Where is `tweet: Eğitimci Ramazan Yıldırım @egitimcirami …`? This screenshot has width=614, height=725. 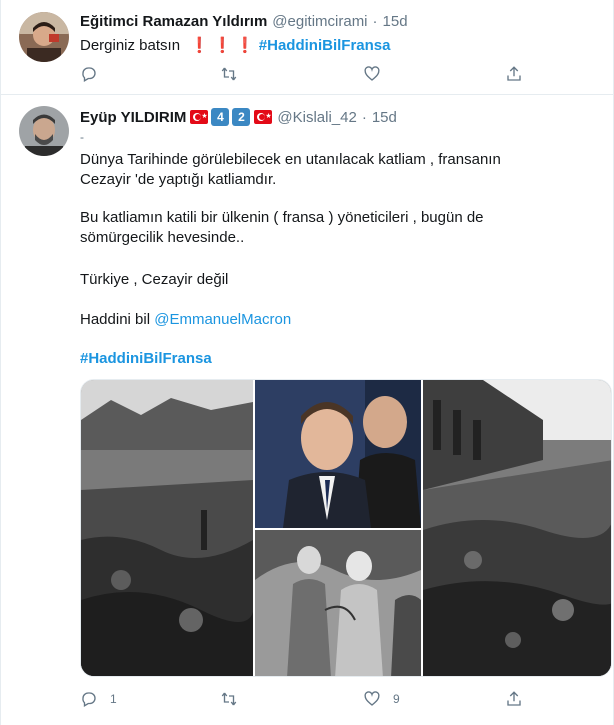
tweet: Eğitimci Ramazan Yıldırım @egitimcirami … is located at coordinates (307, 47).